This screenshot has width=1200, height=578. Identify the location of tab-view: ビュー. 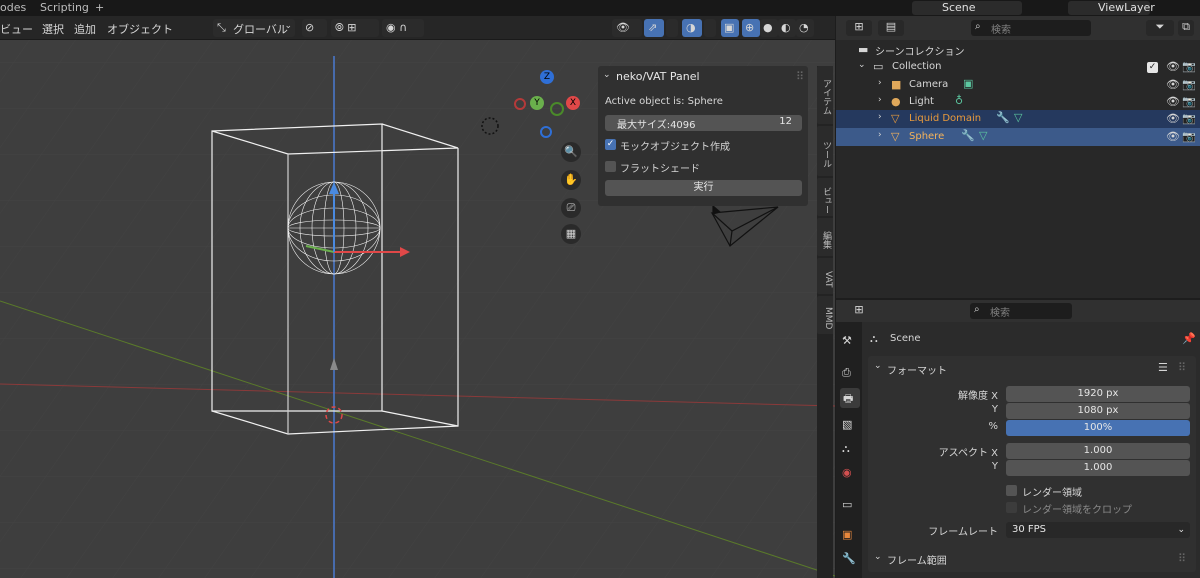
(825, 197).